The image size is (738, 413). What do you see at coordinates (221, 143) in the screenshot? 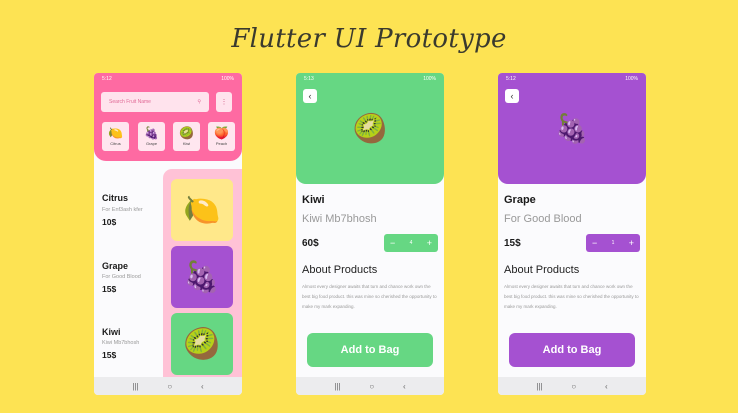
I see `category-label: Peach` at bounding box center [221, 143].